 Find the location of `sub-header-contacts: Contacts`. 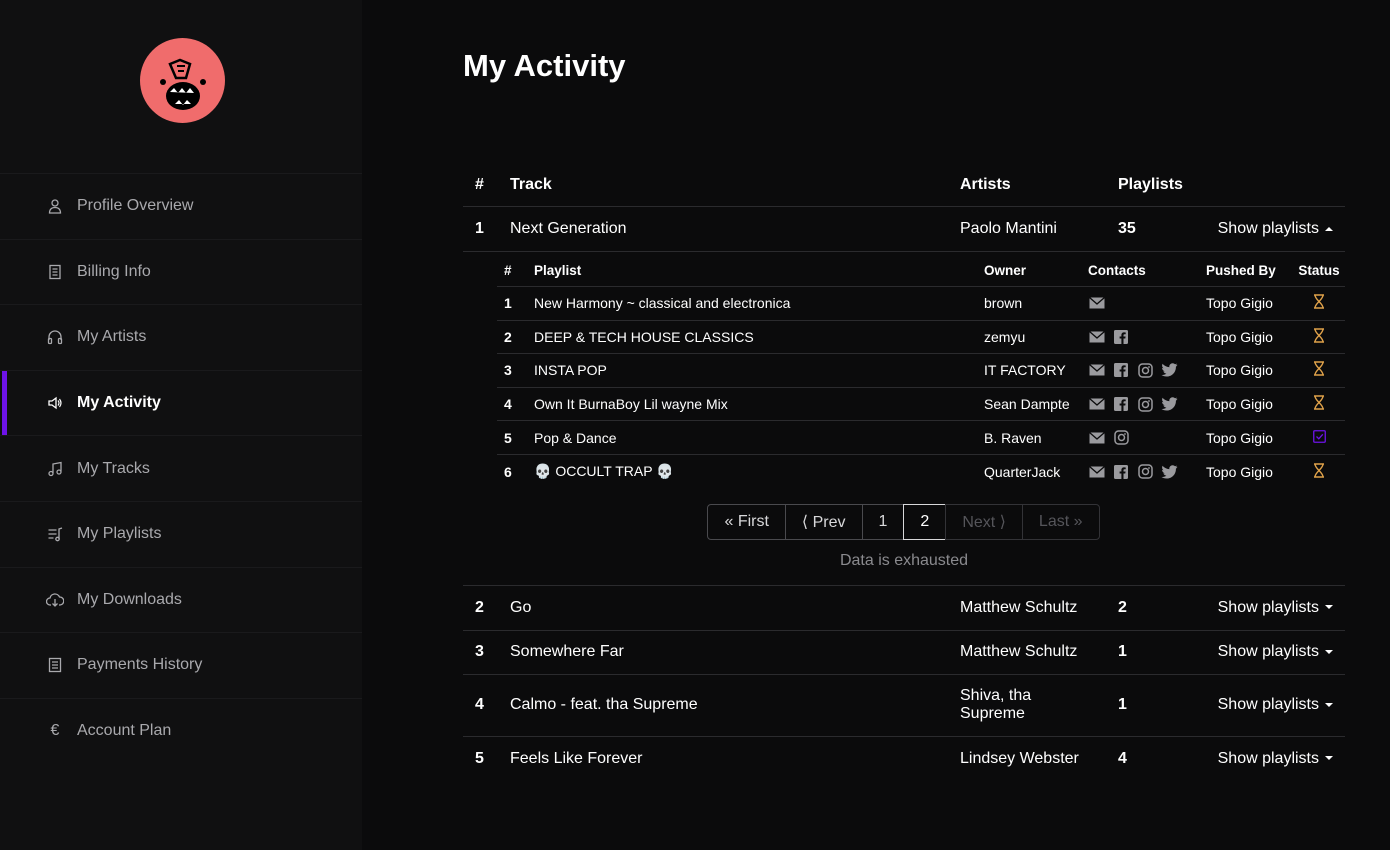

sub-header-contacts: Contacts is located at coordinates (1117, 270).